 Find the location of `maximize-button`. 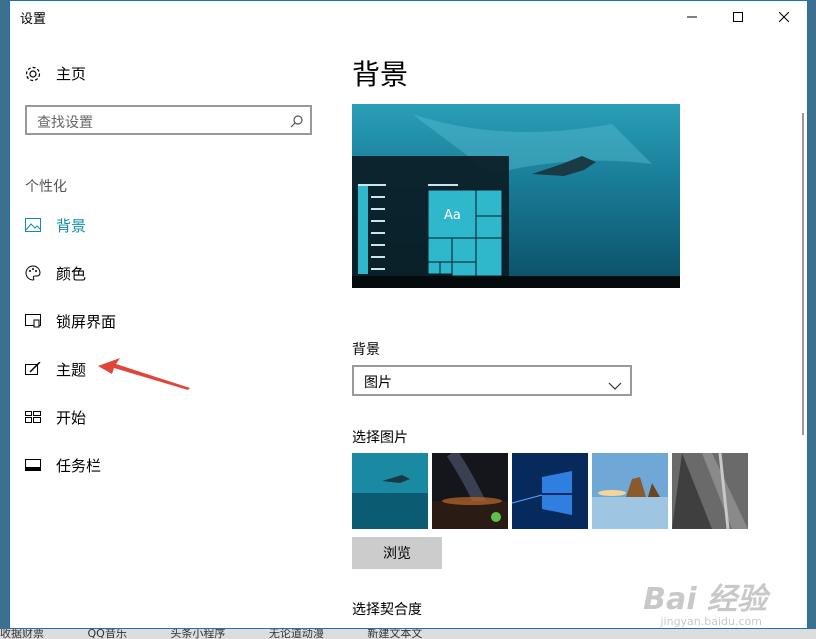

maximize-button is located at coordinates (738, 17).